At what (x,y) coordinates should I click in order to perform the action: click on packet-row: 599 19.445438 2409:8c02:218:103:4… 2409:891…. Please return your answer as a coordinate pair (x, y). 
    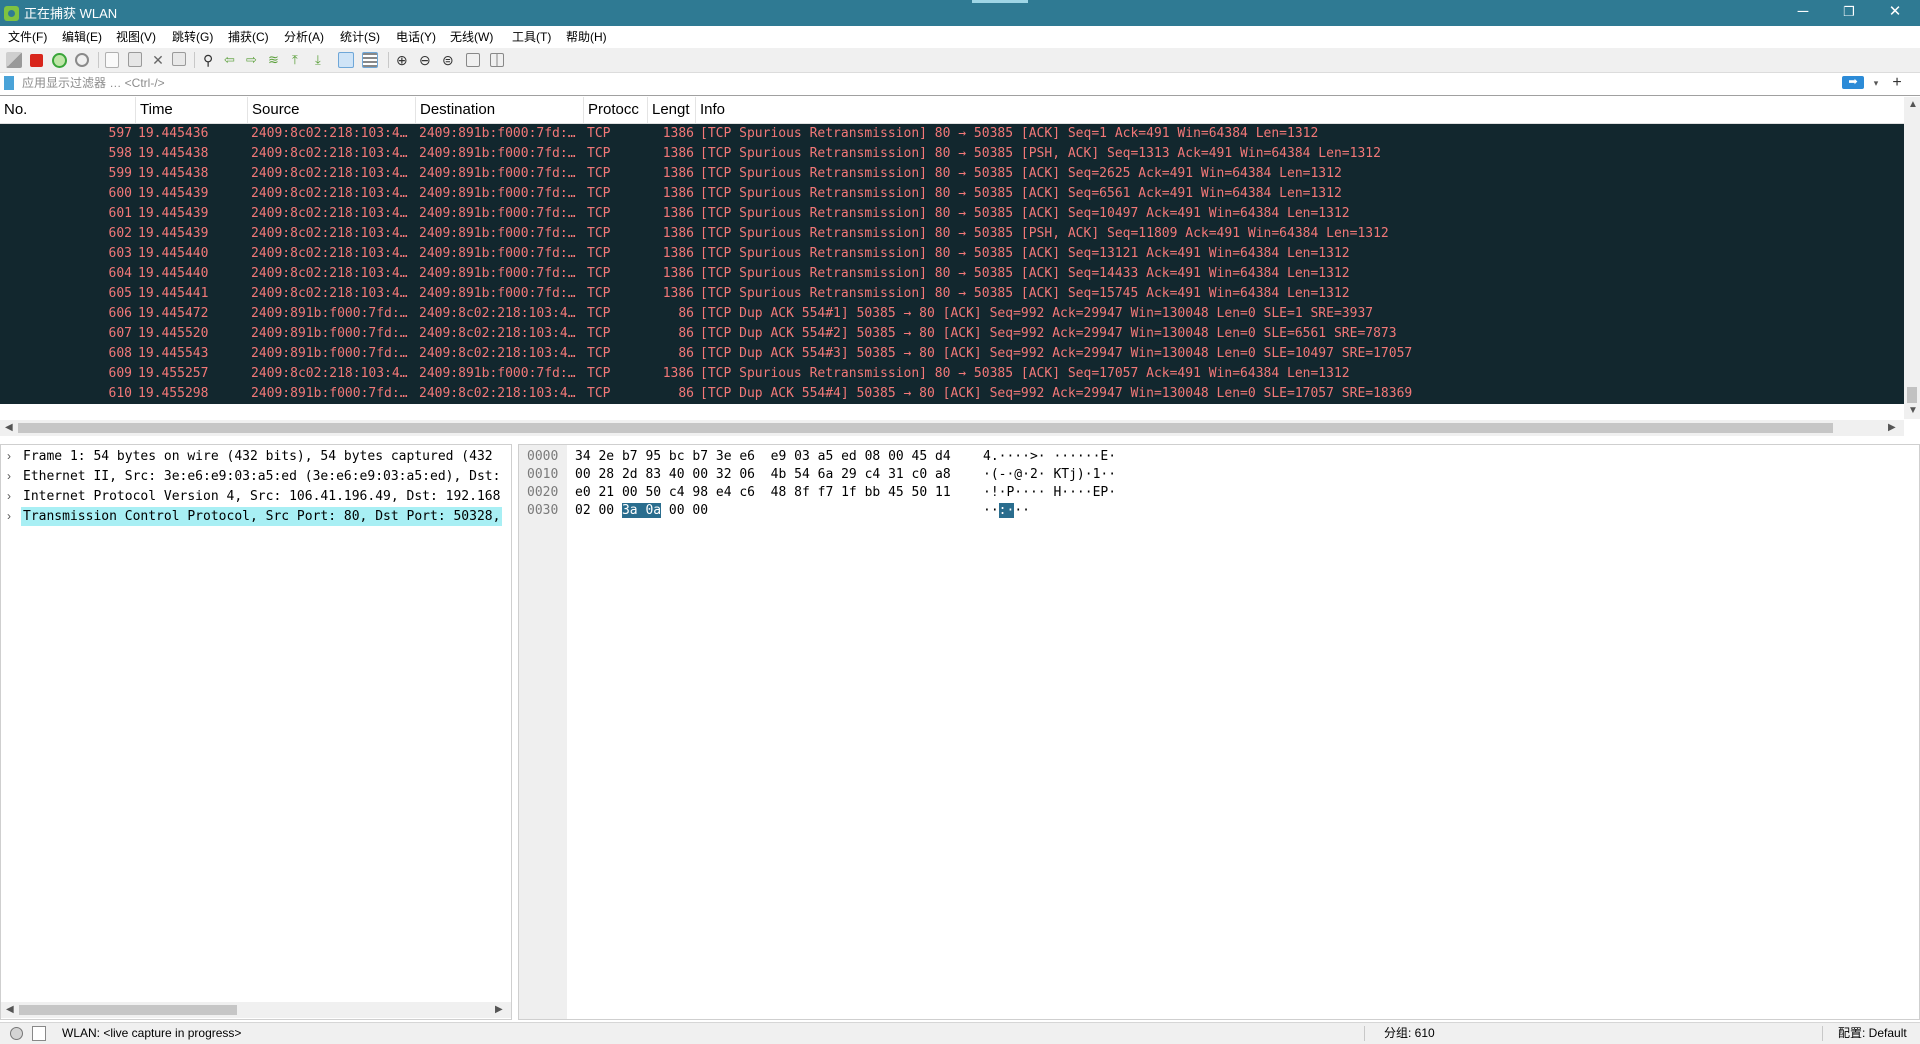
    Looking at the image, I should click on (952, 174).